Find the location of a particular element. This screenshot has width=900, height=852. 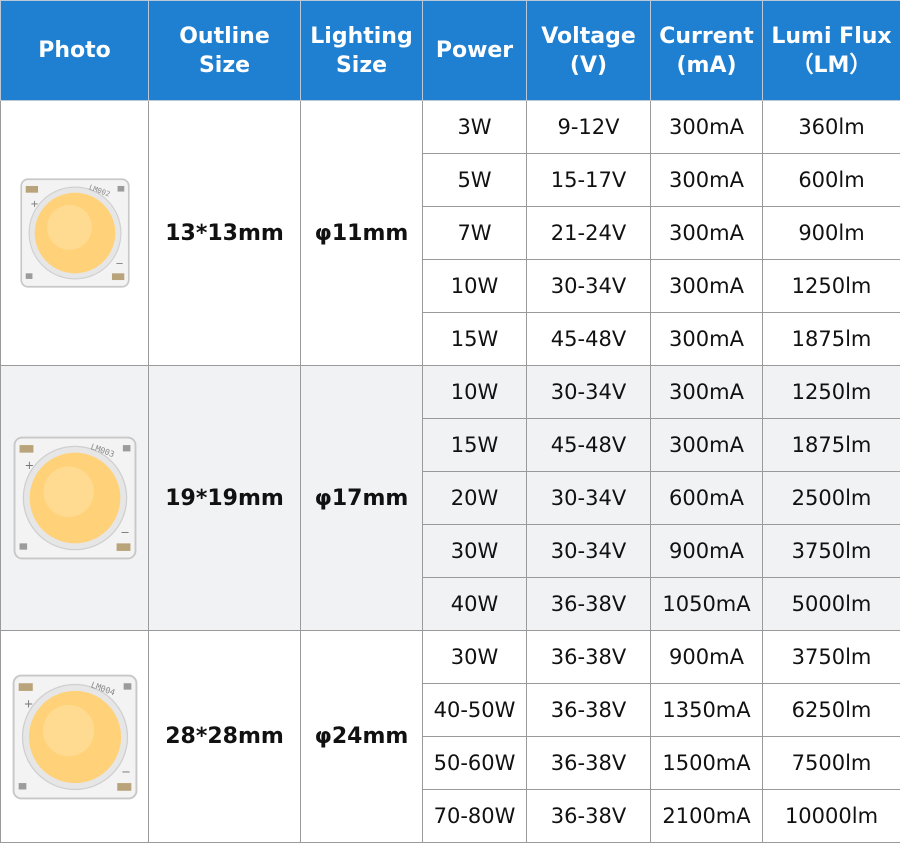

cob-led-chip-icon: +−LM003 is located at coordinates (74, 498).